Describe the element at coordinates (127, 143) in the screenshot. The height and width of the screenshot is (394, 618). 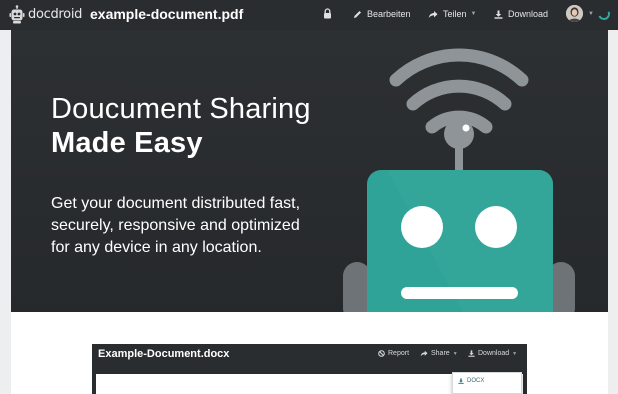
I see `hero-title-line2: Made Easy` at that location.